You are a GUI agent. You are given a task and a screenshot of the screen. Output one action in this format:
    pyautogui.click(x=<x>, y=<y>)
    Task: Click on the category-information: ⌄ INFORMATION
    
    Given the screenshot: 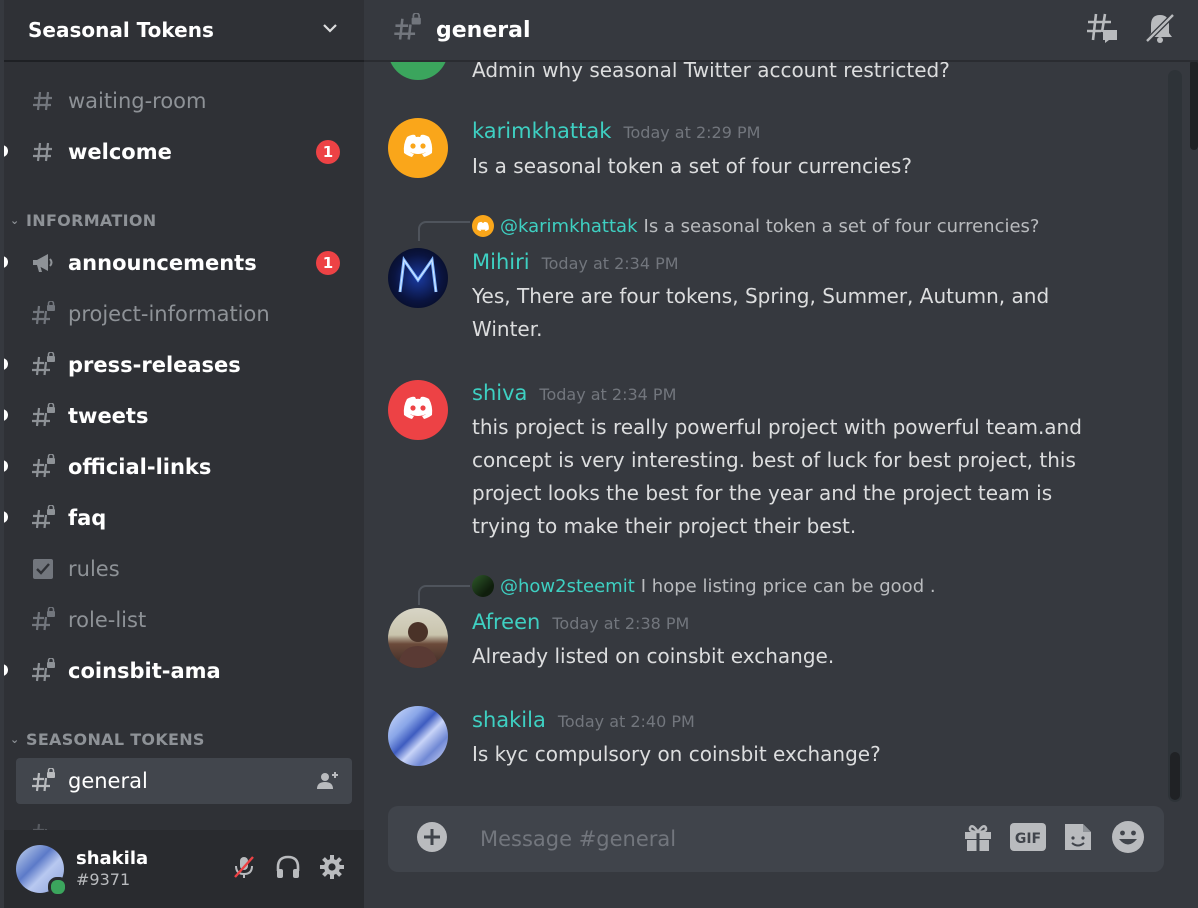 What is the action you would take?
    pyautogui.click(x=83, y=220)
    